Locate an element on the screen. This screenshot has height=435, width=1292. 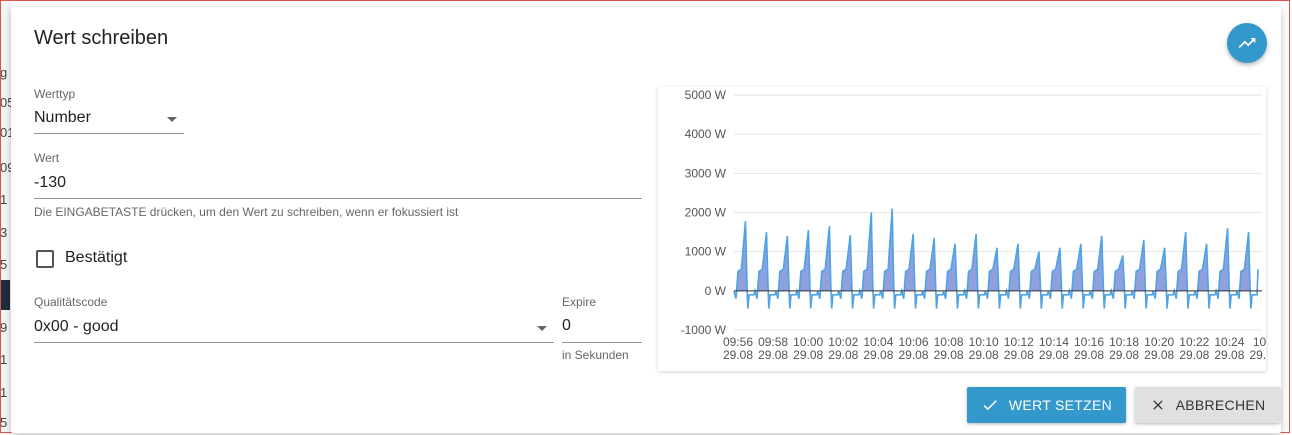
x-tick-label: 10:14 is located at coordinates (1054, 342).